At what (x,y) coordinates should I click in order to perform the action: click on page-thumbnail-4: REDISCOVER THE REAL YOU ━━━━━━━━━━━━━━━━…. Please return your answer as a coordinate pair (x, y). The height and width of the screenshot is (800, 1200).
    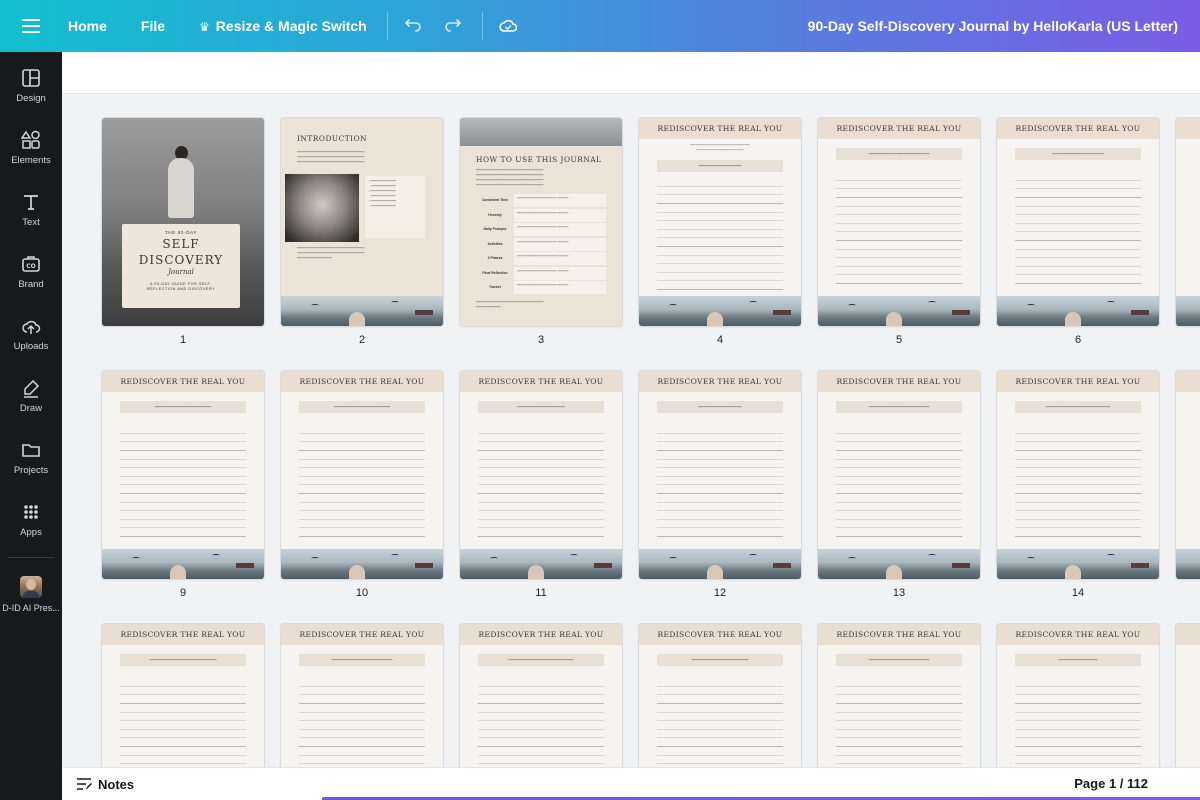
    Looking at the image, I should click on (720, 222).